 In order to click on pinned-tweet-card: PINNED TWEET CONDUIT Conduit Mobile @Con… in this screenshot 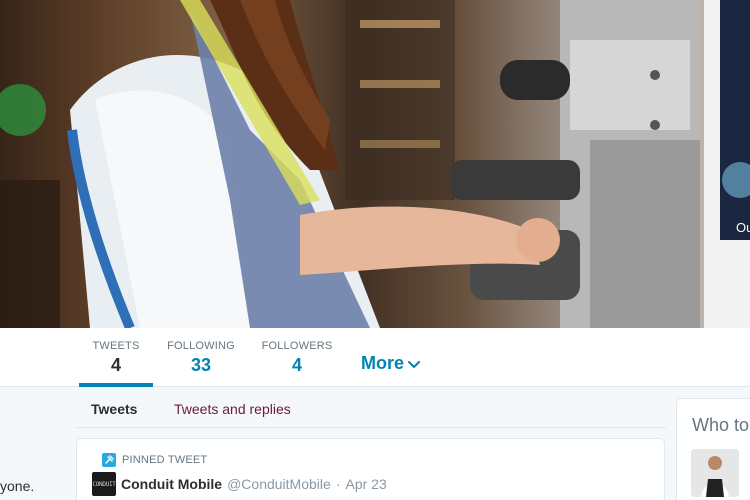, I will do `click(370, 469)`.